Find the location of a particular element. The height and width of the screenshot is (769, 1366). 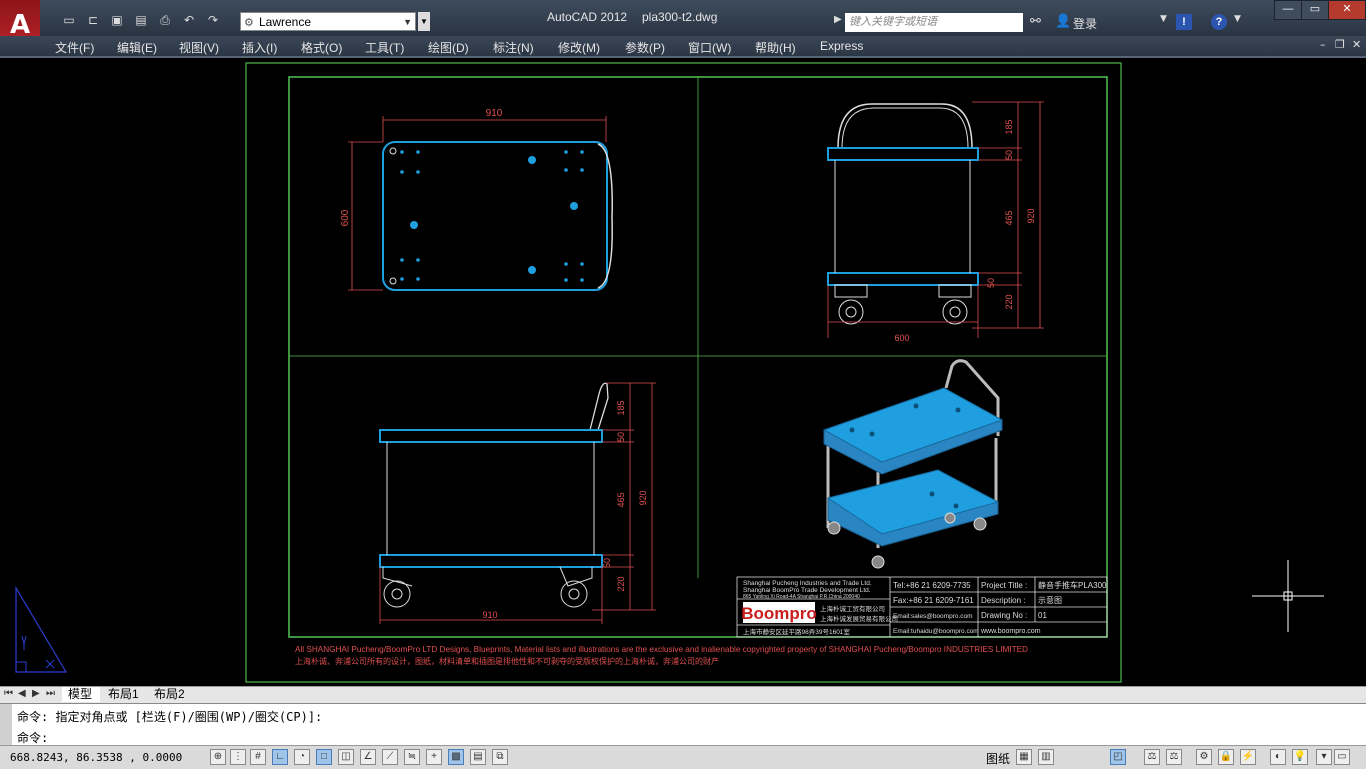

prev-tab-icon: ◀ is located at coordinates (22, 693).